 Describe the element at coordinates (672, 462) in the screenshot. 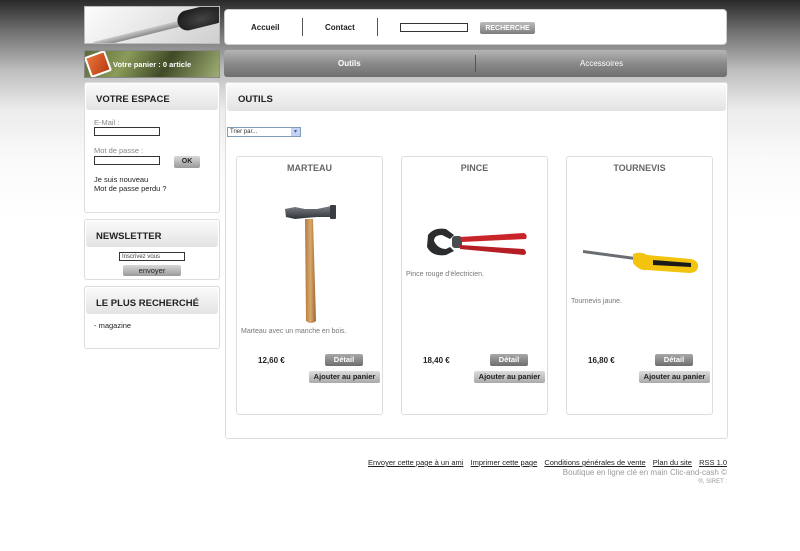

I see `footer-link-sitemap: Plan du site` at that location.